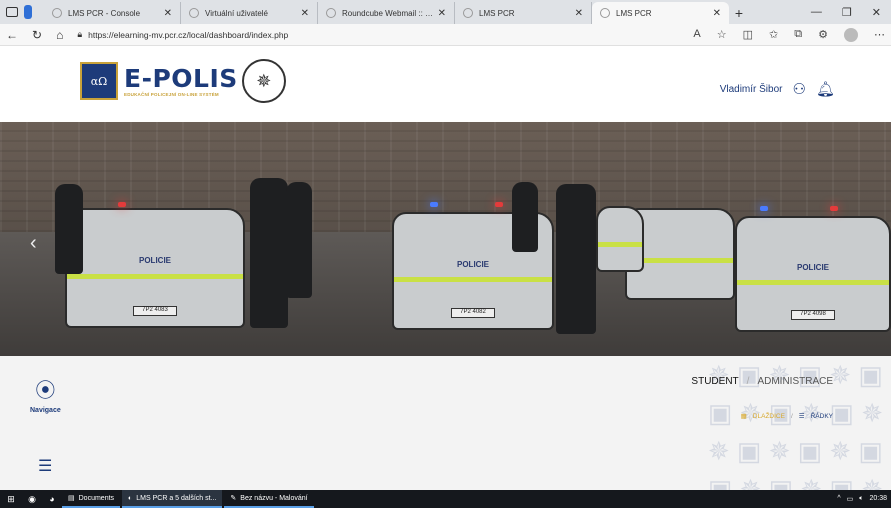 This screenshot has height=508, width=891. What do you see at coordinates (879, 35) in the screenshot?
I see `more-menu-icon: ⋯` at bounding box center [879, 35].